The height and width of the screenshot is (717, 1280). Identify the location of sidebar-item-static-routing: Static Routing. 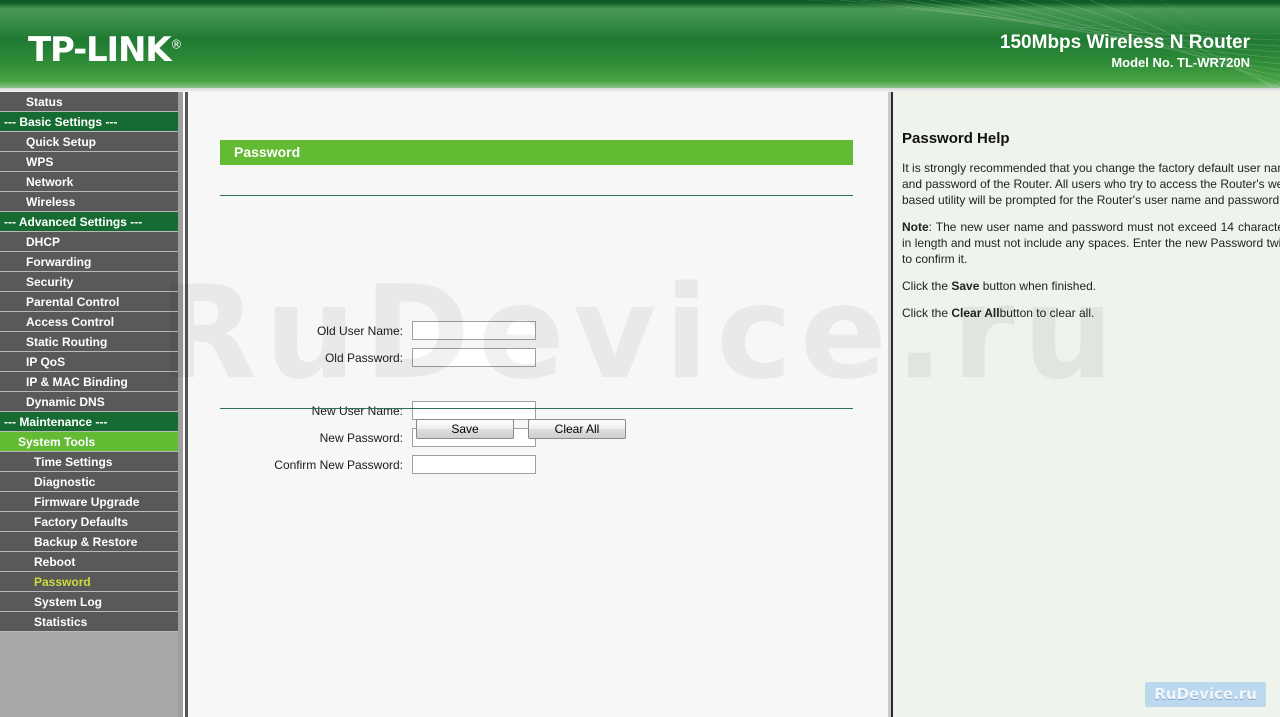
(91, 342).